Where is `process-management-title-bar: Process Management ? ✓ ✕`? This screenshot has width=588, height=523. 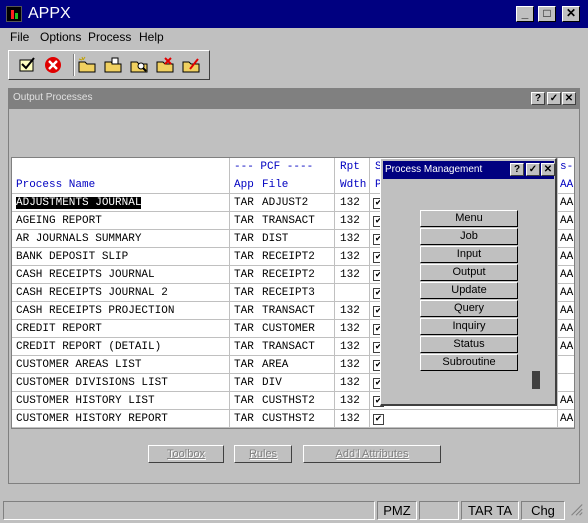
process-management-title-bar: Process Management ? ✓ ✕ is located at coordinates (469, 170).